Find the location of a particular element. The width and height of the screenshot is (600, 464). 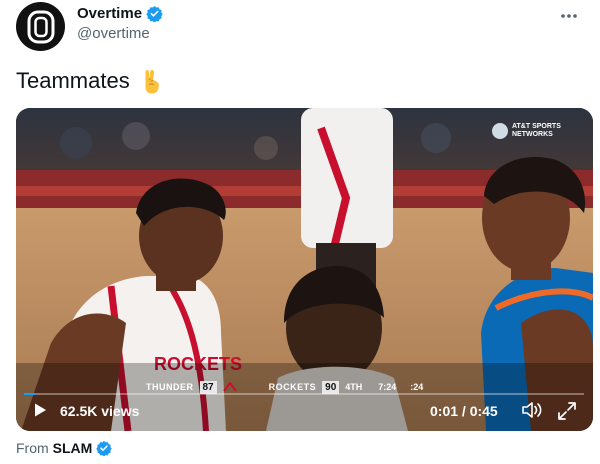

attribution-source-link: SLAM is located at coordinates (73, 448).